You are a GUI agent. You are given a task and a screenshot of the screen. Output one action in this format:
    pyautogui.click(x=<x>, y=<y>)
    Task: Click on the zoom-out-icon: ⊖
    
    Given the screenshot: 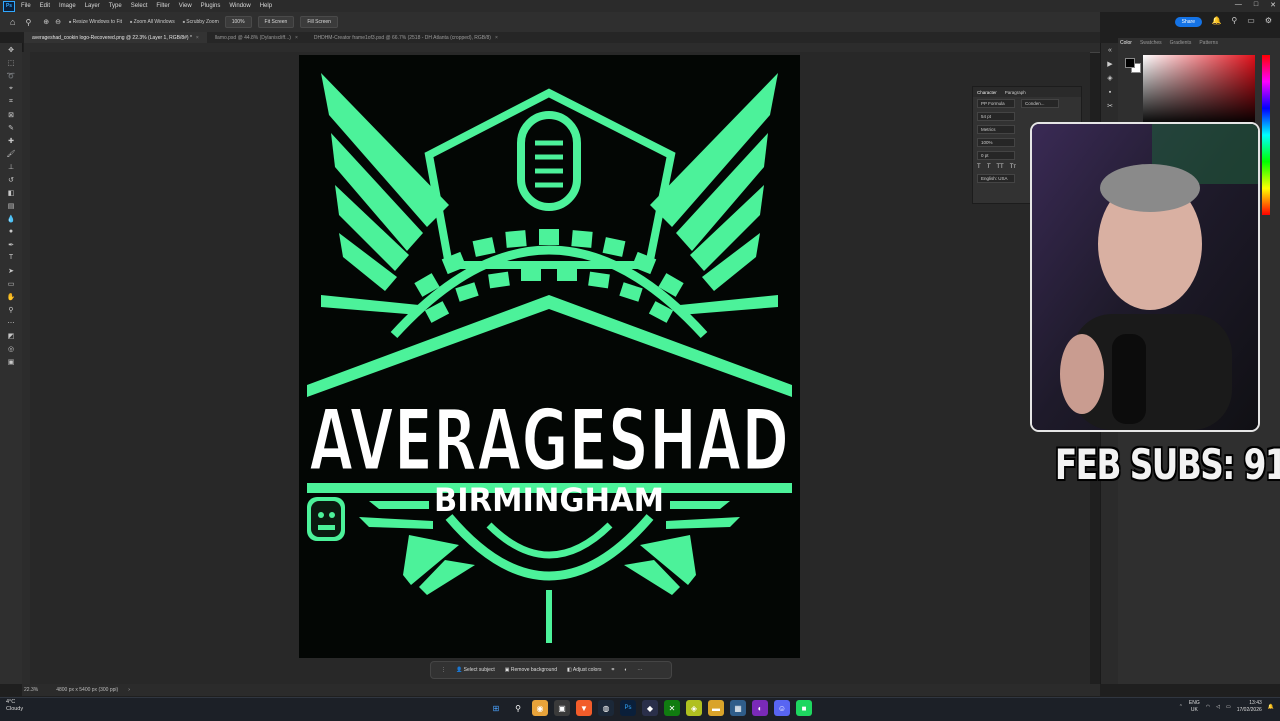 What is the action you would take?
    pyautogui.click(x=58, y=22)
    